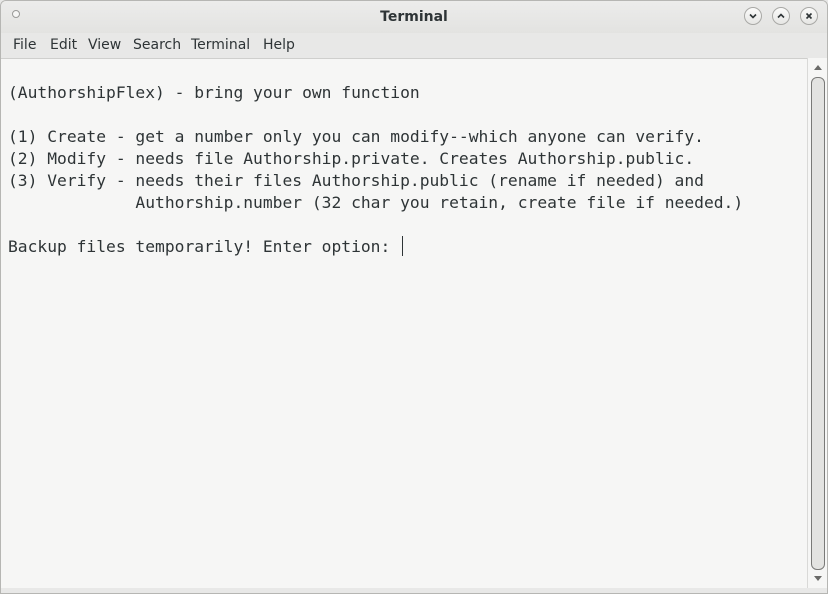  I want to click on vertical-scrollbar, so click(817, 323).